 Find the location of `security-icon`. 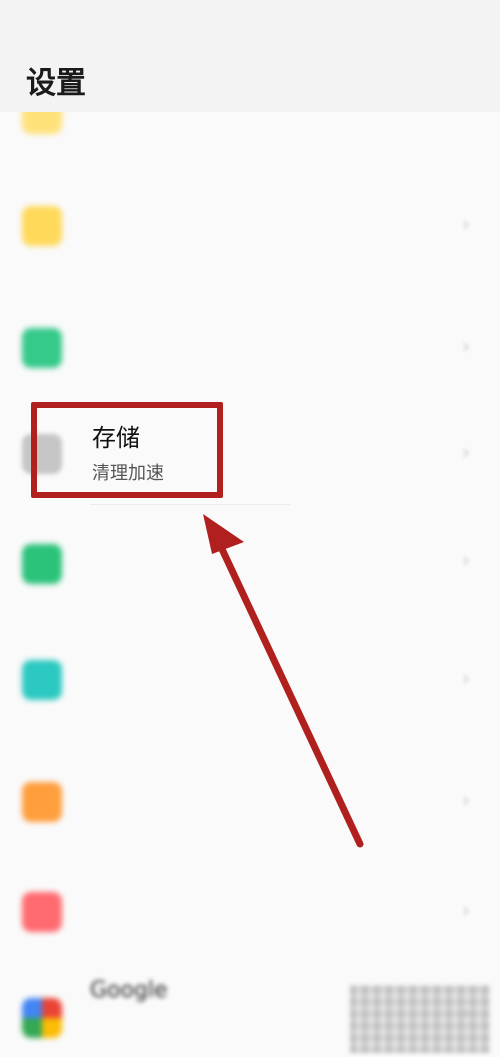

security-icon is located at coordinates (42, 680).